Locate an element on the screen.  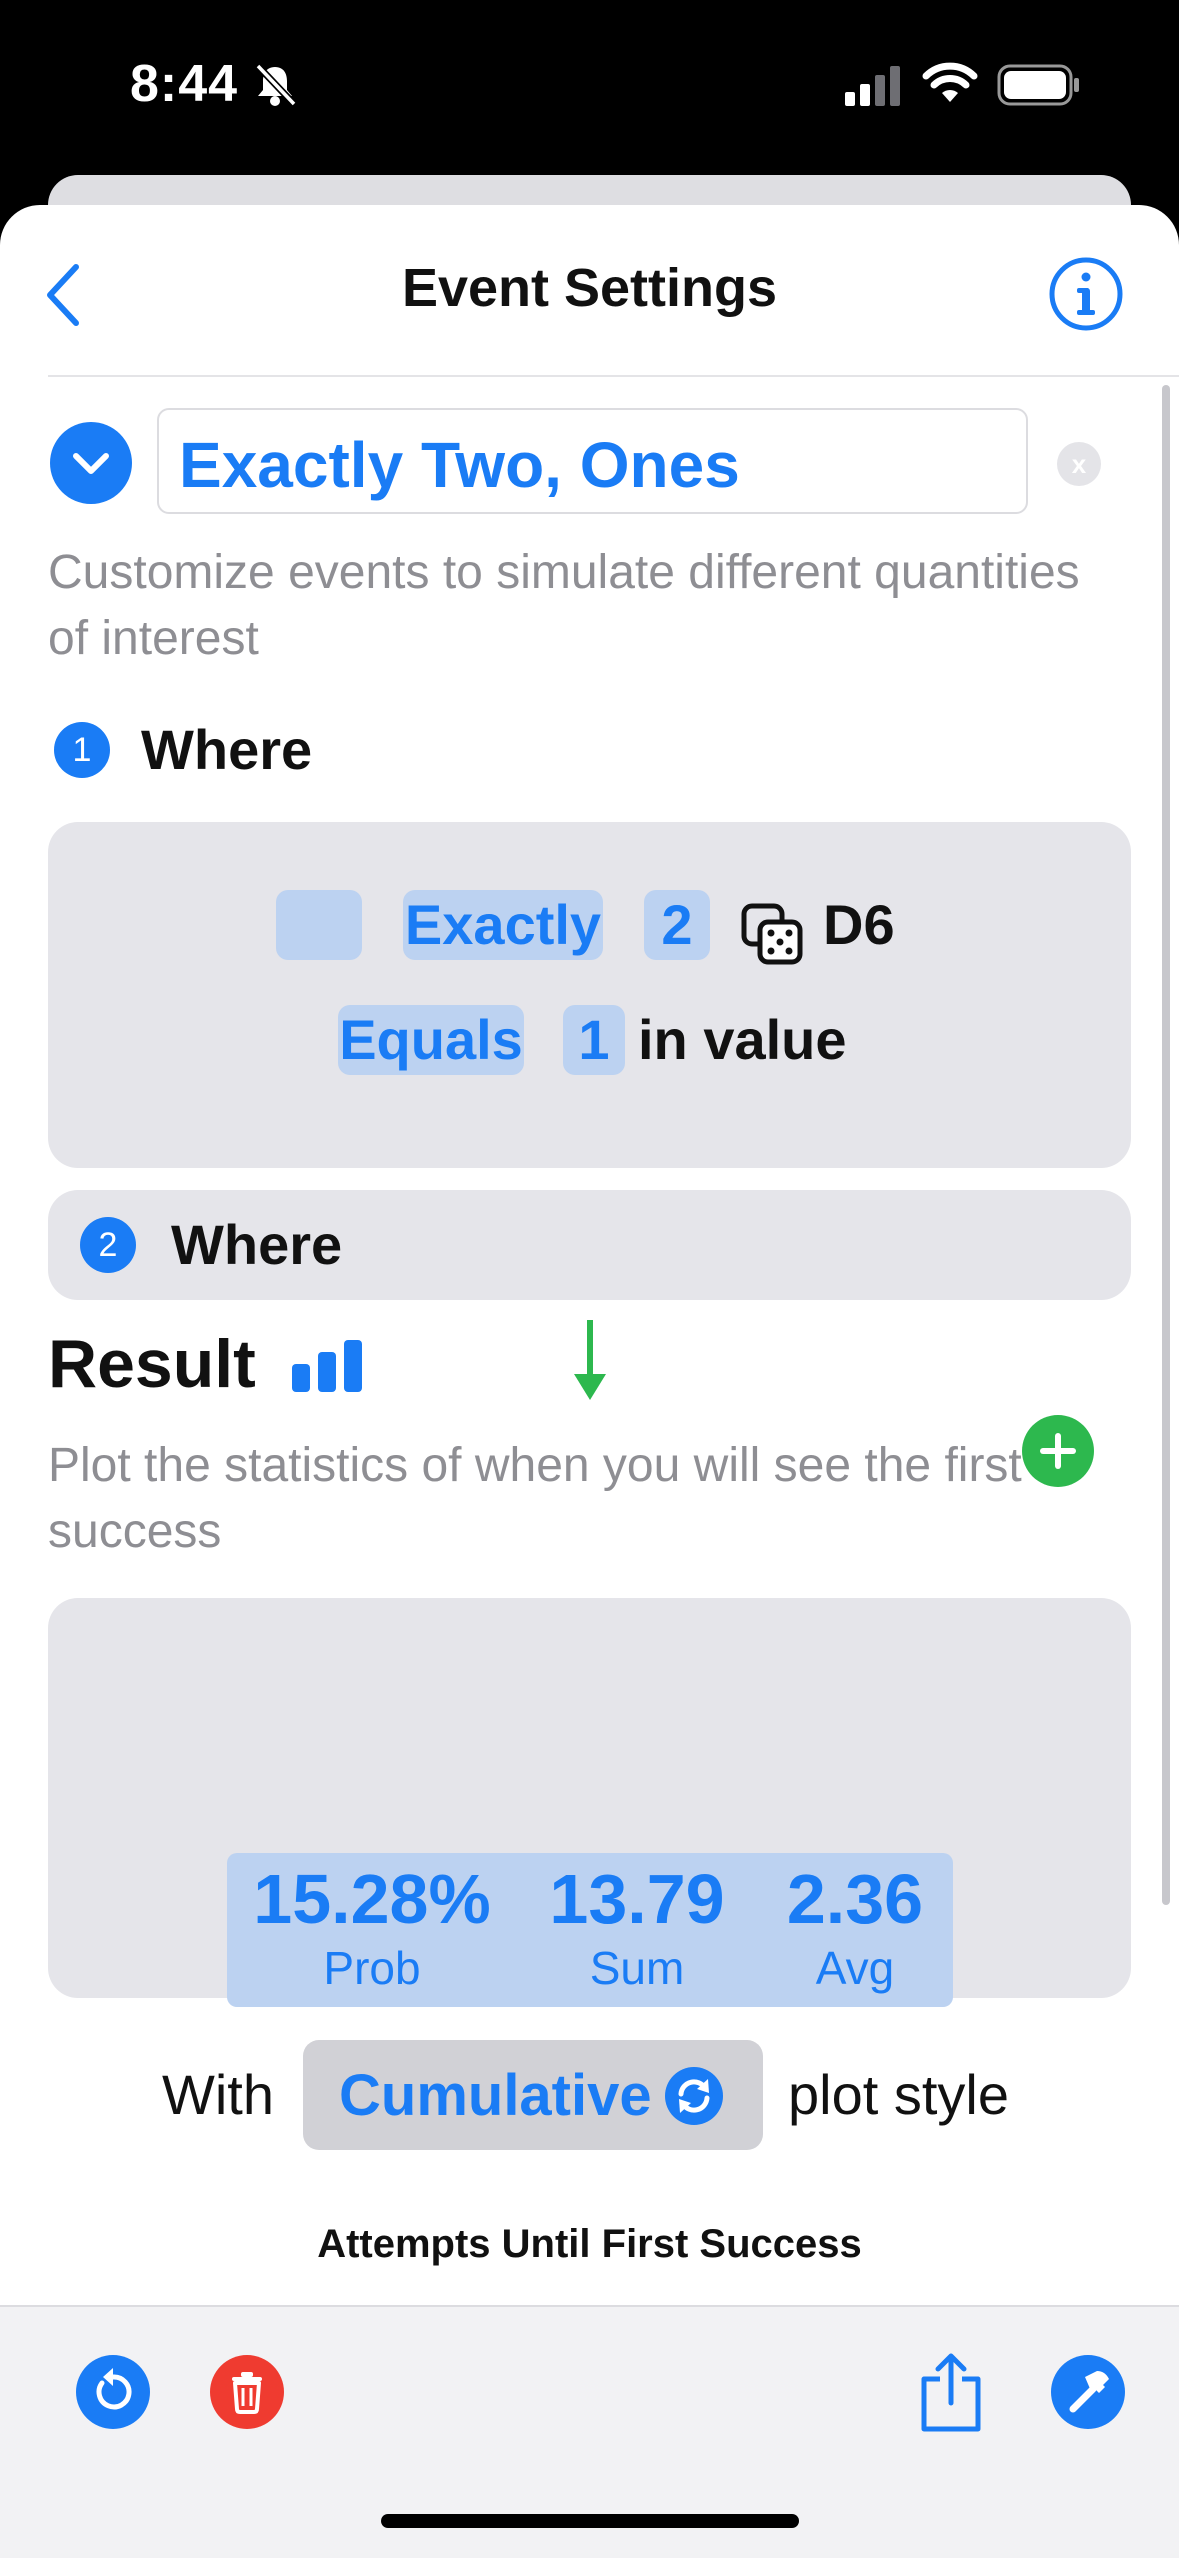
sum-value: 13.79 is located at coordinates (637, 1899).